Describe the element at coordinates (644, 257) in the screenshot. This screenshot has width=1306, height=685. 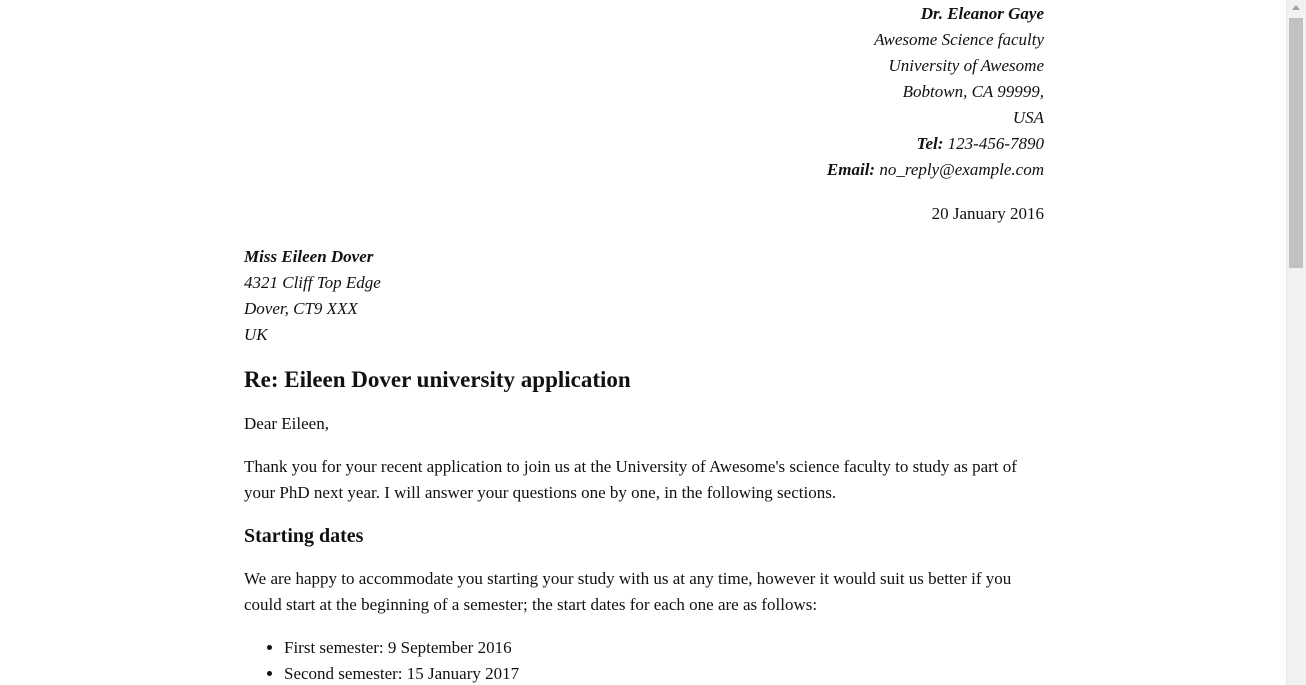
I see `recipient-name-line: Miss Eileen Dover` at that location.